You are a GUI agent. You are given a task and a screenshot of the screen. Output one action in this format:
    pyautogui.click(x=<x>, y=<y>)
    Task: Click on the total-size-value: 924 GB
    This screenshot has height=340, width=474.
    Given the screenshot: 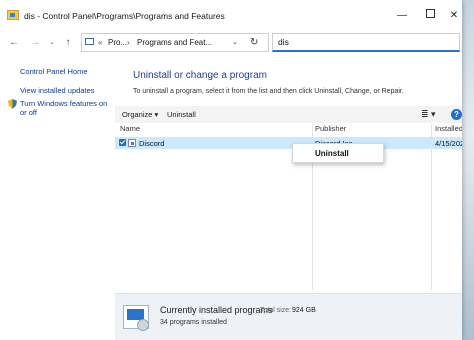 What is the action you would take?
    pyautogui.click(x=304, y=310)
    